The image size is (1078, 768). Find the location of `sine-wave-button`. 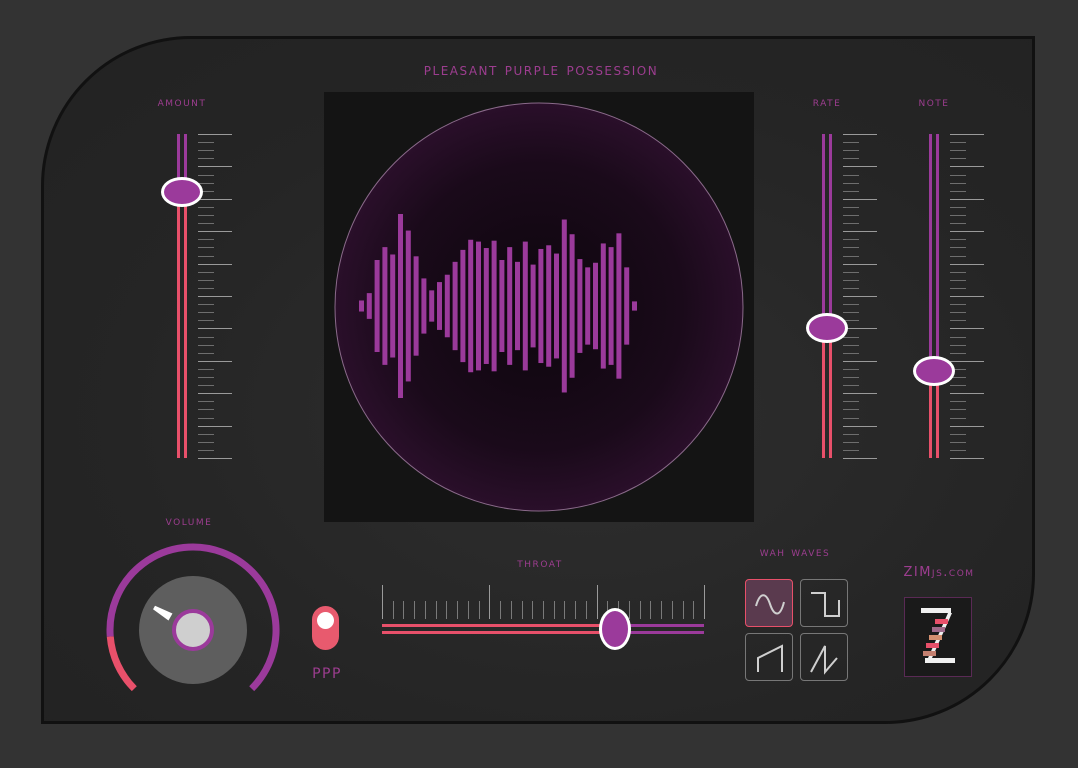

sine-wave-button is located at coordinates (769, 603).